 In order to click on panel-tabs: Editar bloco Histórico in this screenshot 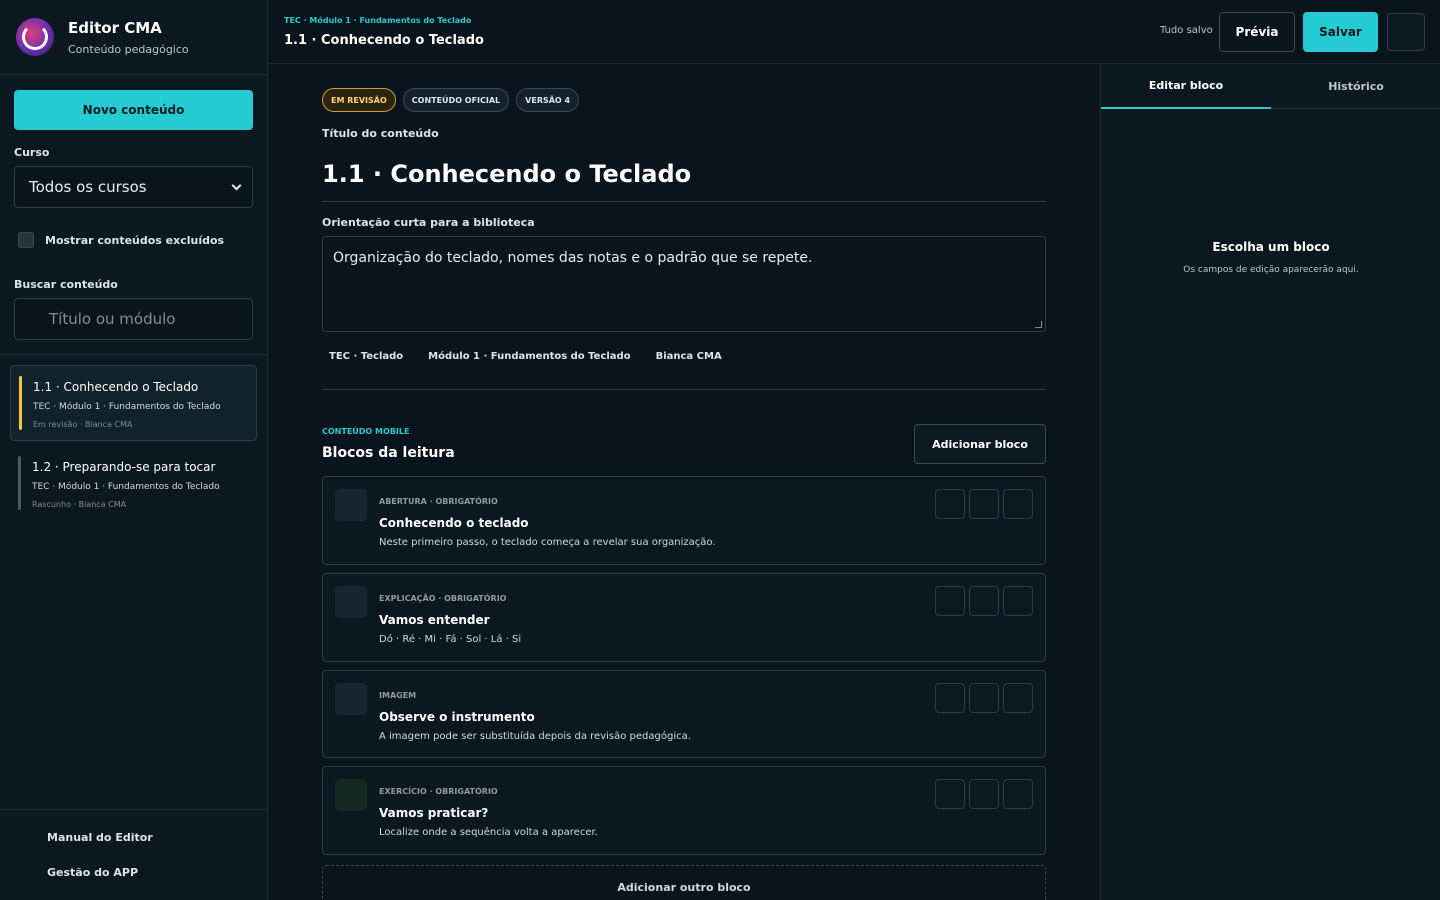, I will do `click(1270, 86)`.